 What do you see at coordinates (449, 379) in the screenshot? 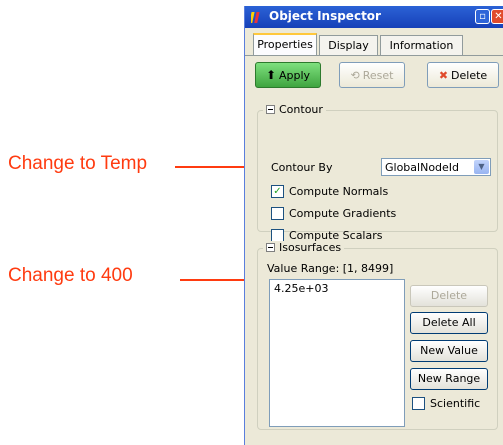
I see `new-range-button: New Range` at bounding box center [449, 379].